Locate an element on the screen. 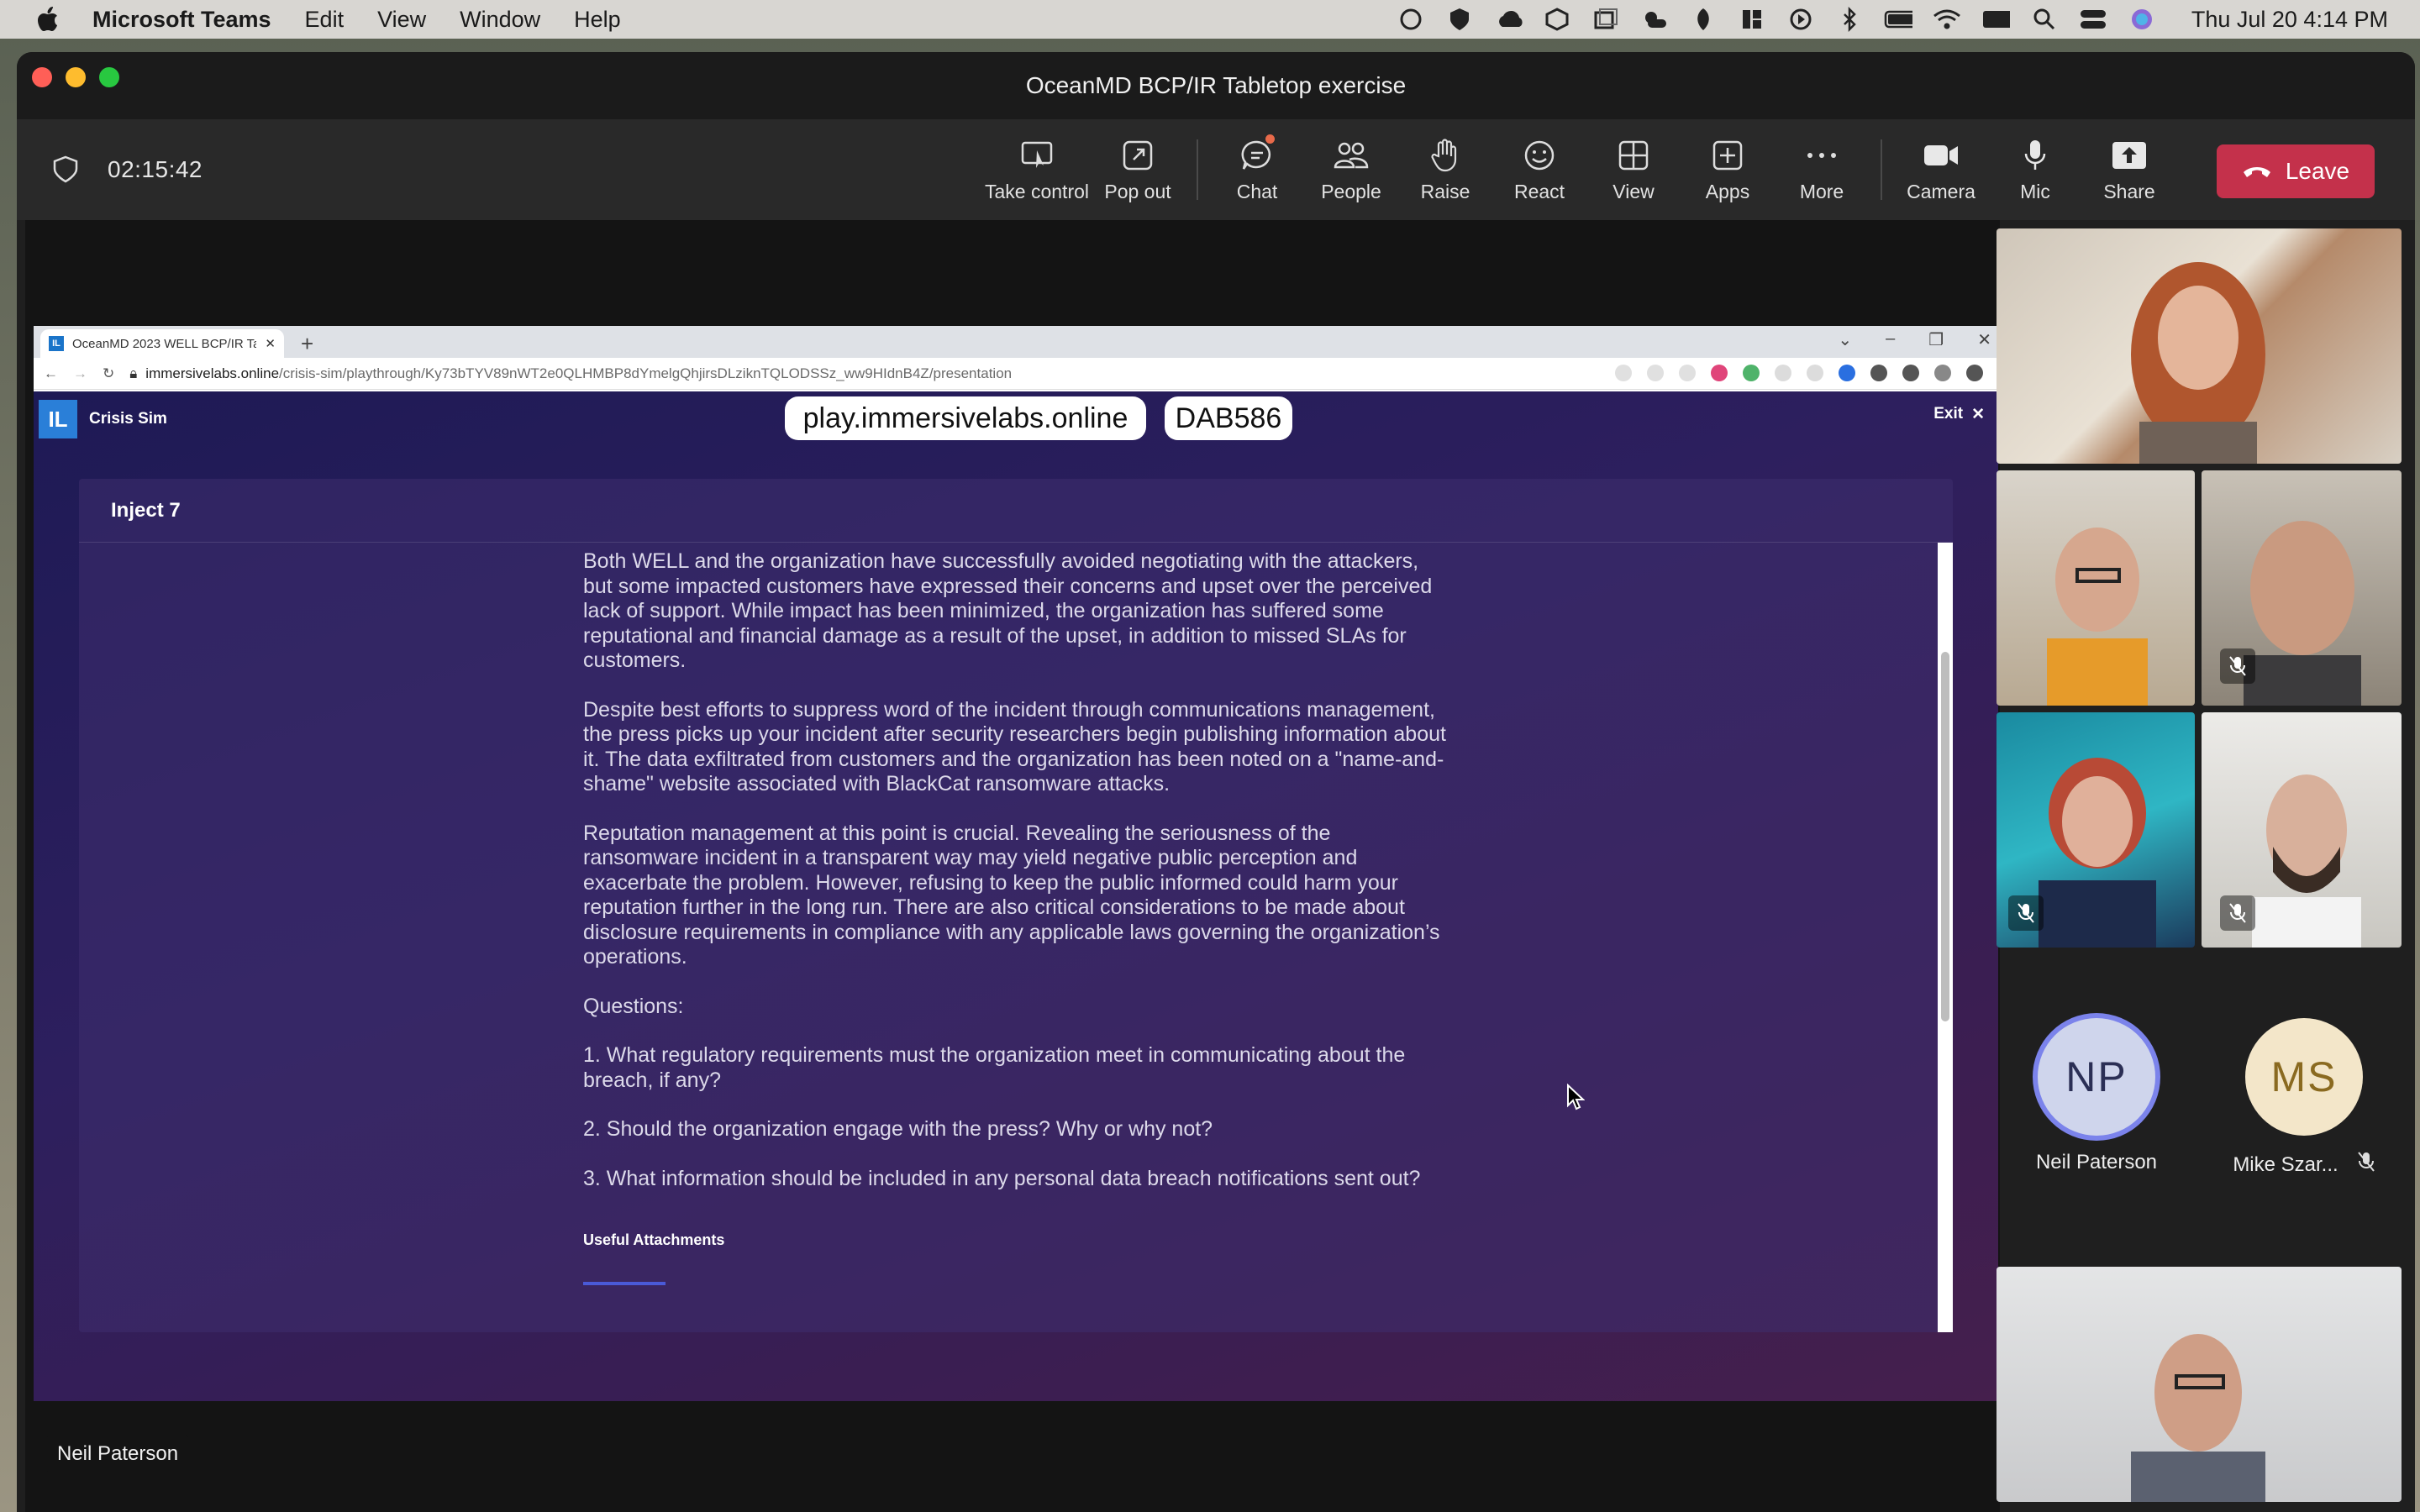 The width and height of the screenshot is (2420, 1512). more-label: More is located at coordinates (1821, 191).